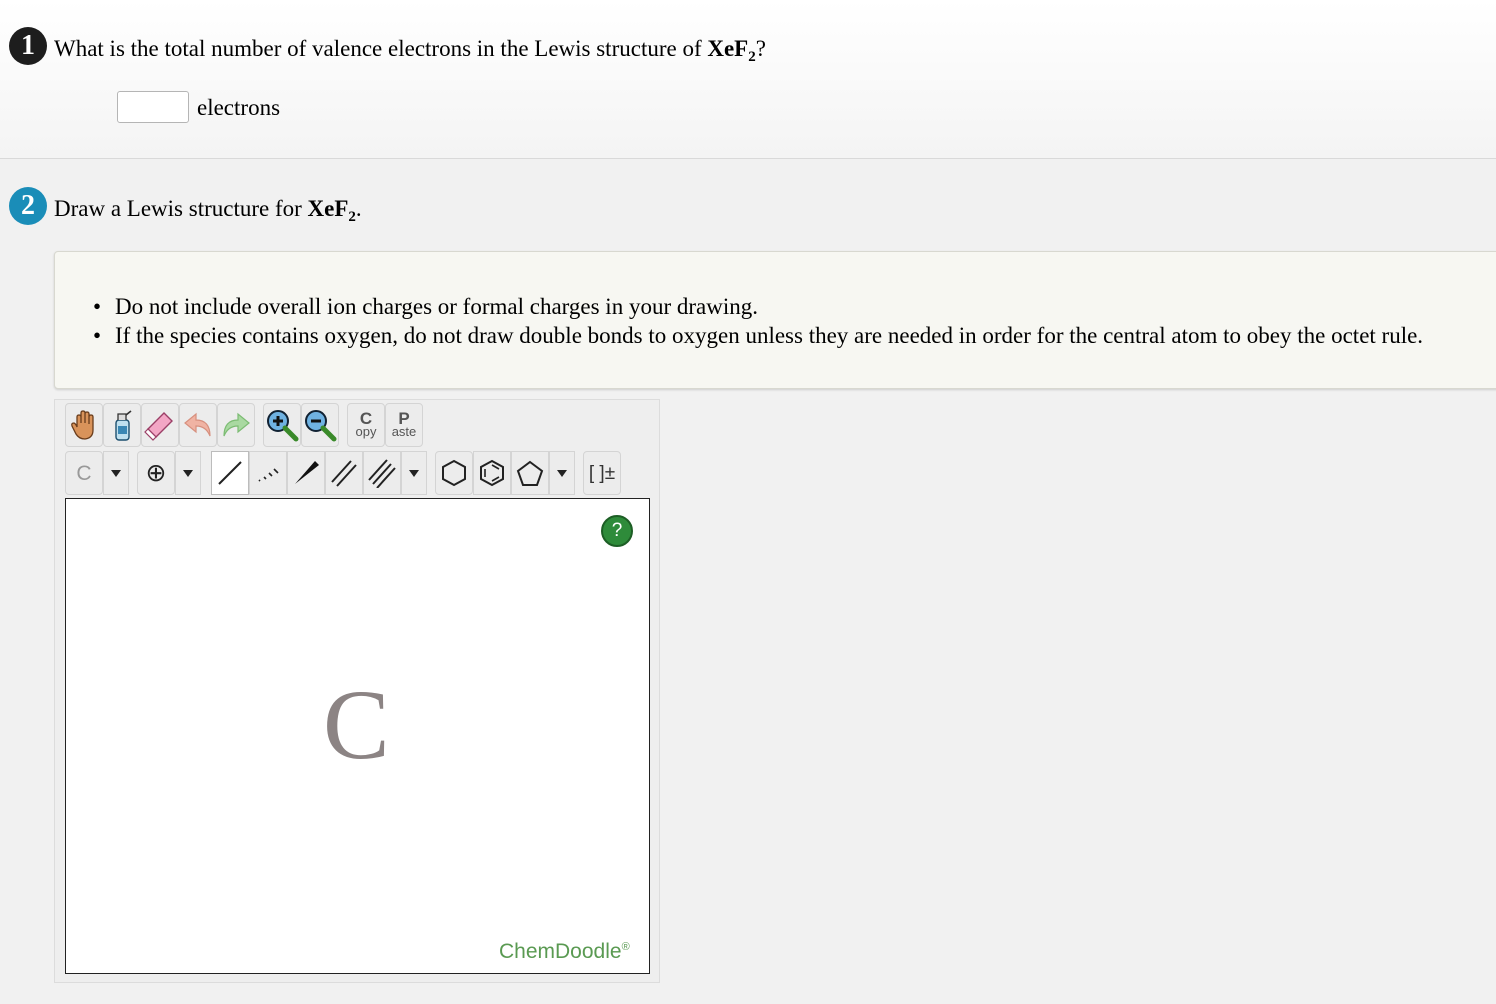 This screenshot has width=1496, height=1004. I want to click on element-label-button: C, so click(84, 473).